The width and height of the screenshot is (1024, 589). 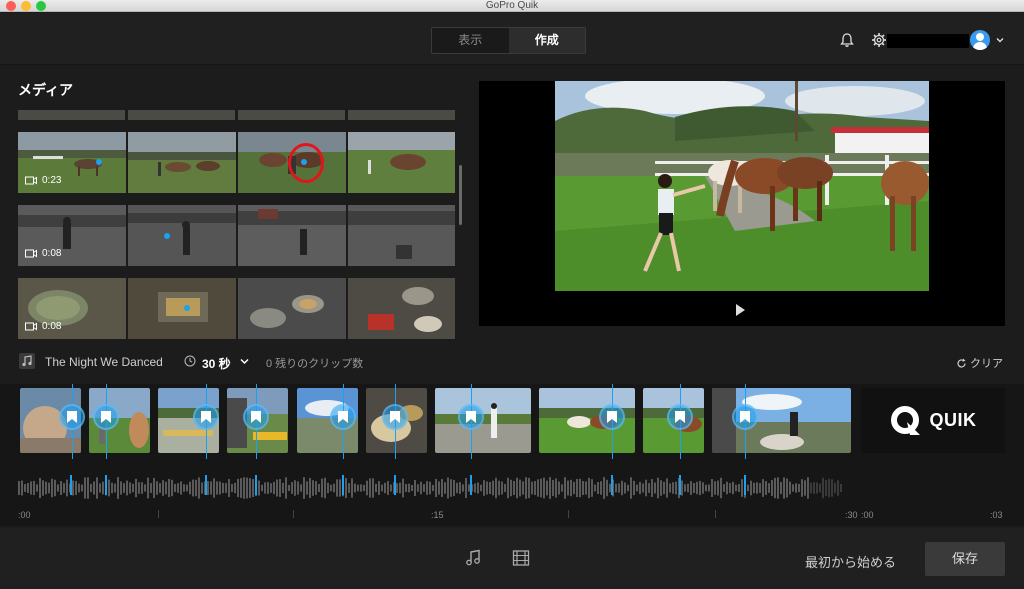 What do you see at coordinates (740, 310) in the screenshot?
I see `play-icon` at bounding box center [740, 310].